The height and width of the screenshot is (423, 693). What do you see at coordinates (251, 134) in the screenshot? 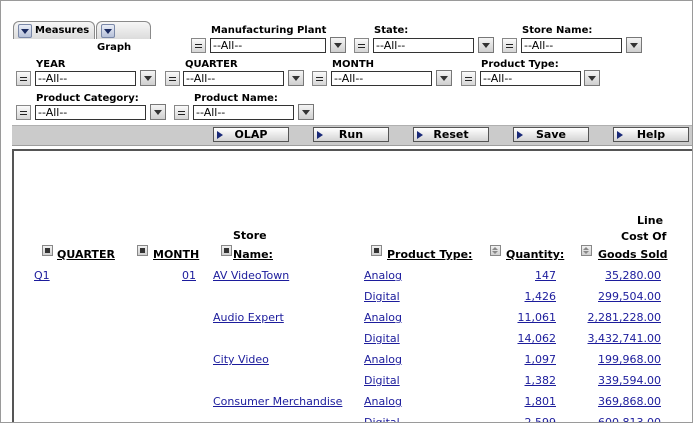
I see `olap-button: OLAP` at bounding box center [251, 134].